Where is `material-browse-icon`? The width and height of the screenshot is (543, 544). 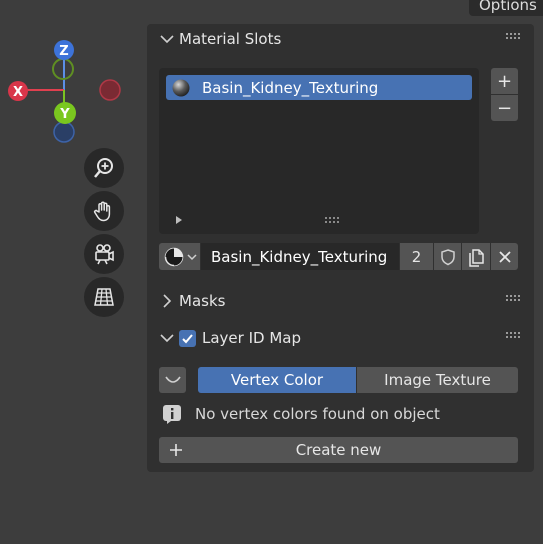
material-browse-icon is located at coordinates (174, 256).